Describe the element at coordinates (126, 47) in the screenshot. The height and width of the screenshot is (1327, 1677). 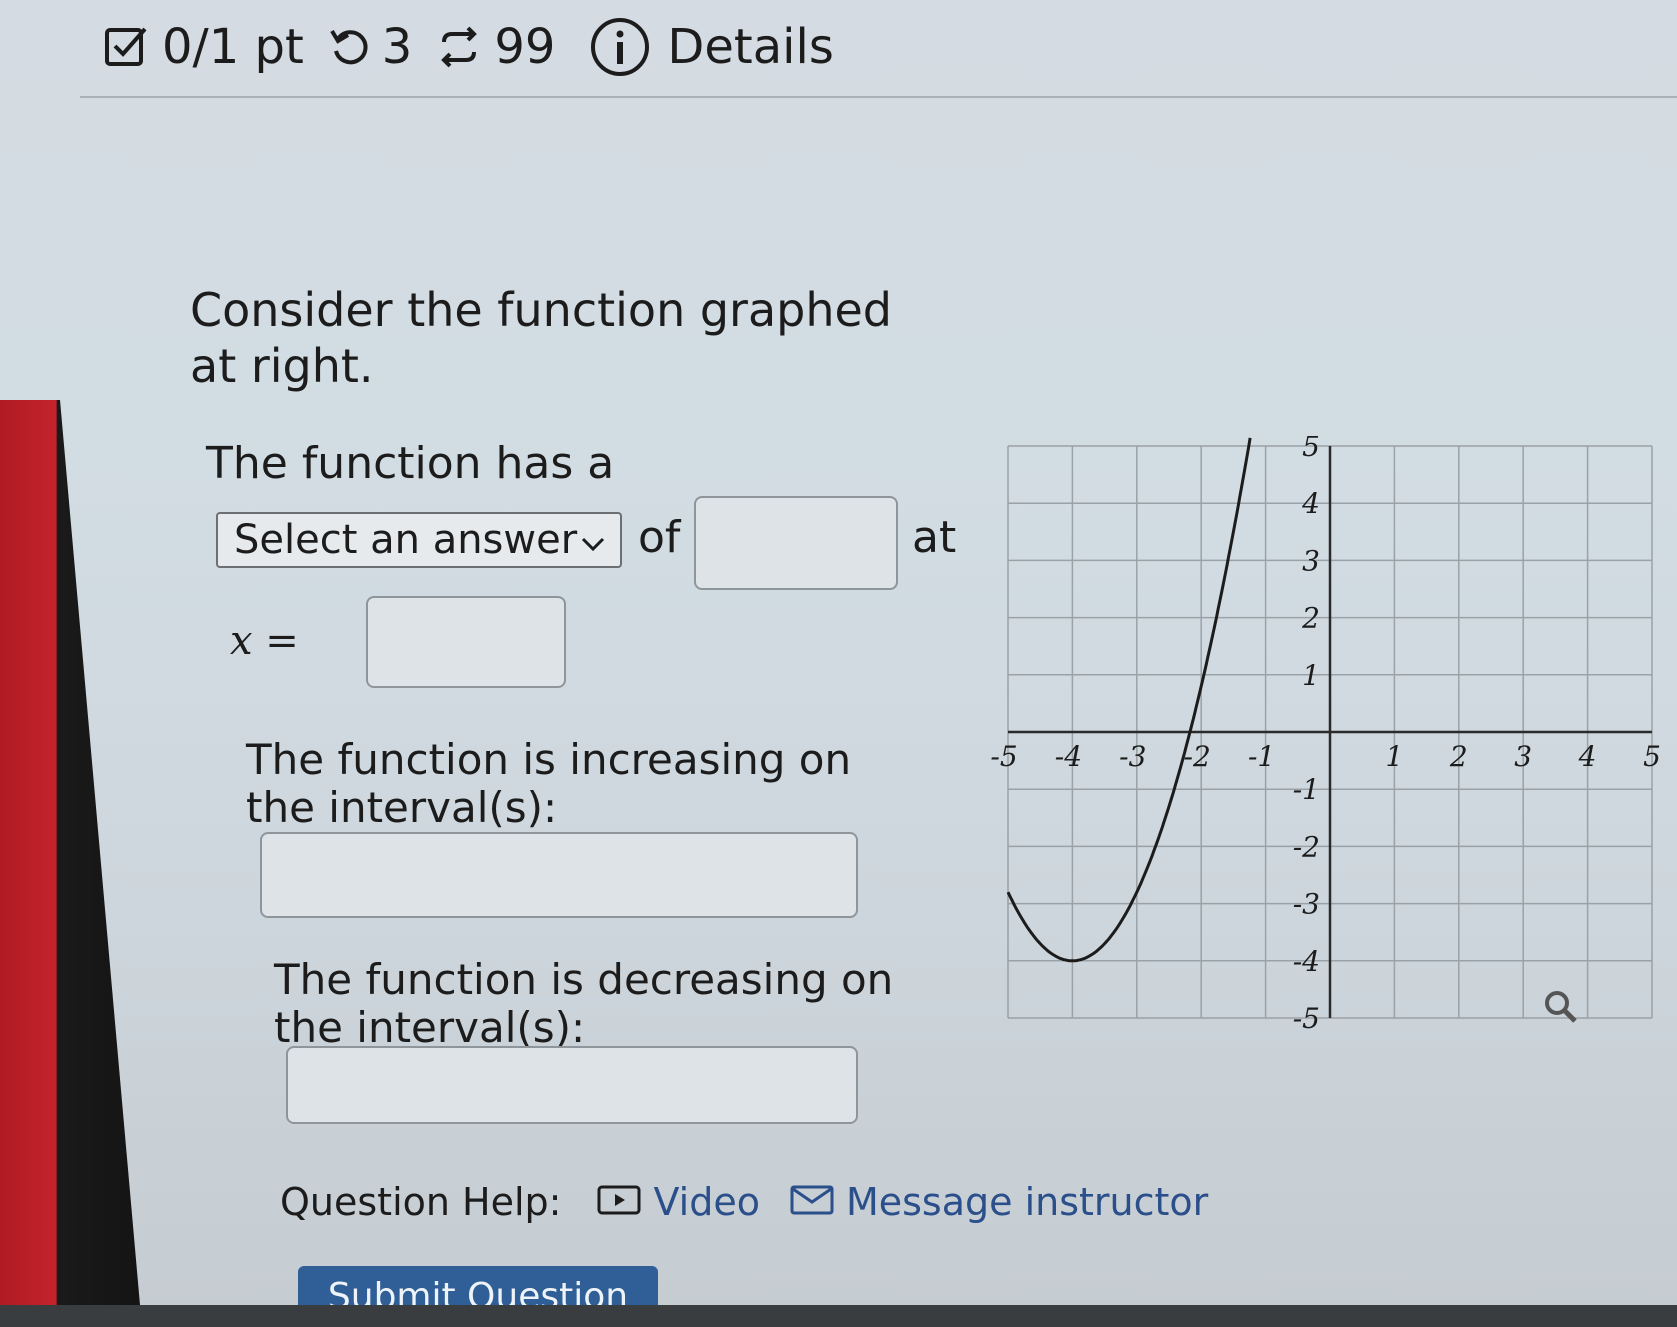
I see `checkbox-icon` at that location.